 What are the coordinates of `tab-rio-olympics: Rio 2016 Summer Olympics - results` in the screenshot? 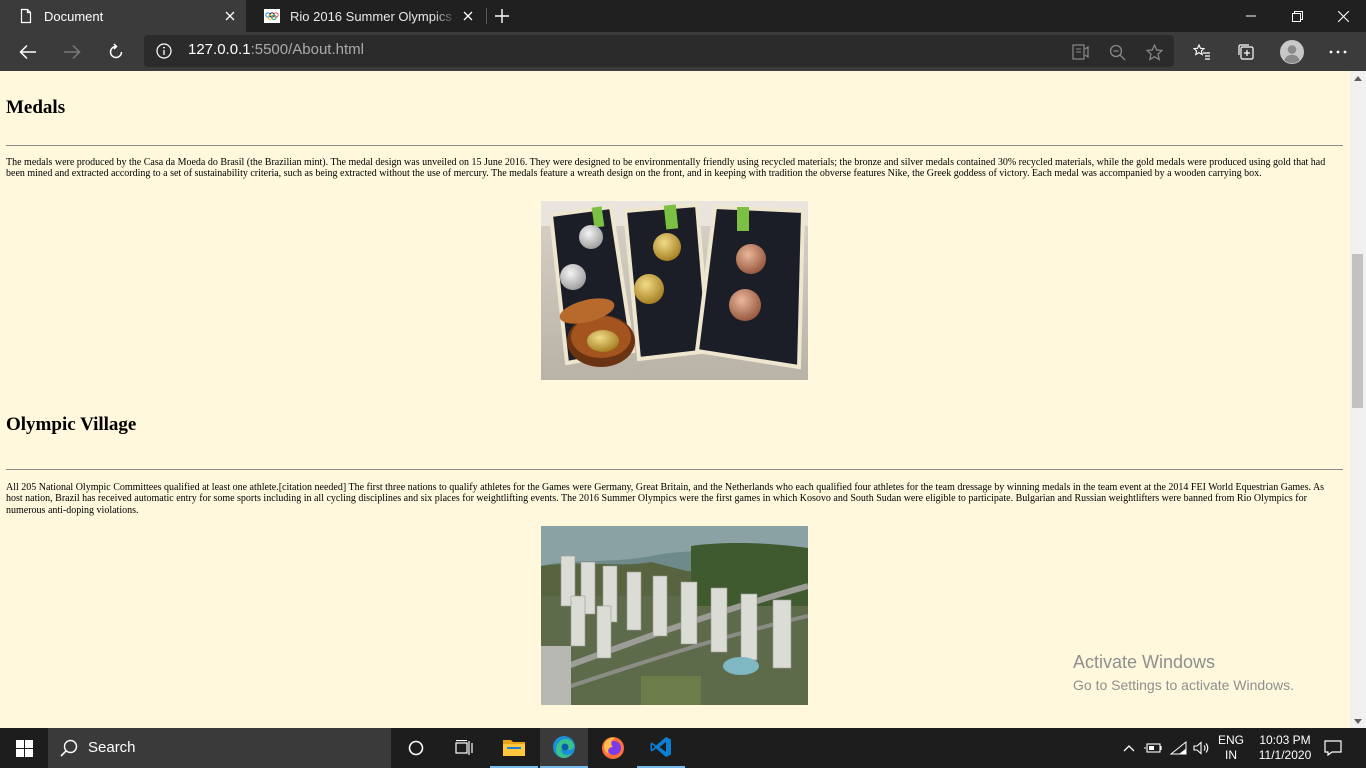 It's located at (365, 16).